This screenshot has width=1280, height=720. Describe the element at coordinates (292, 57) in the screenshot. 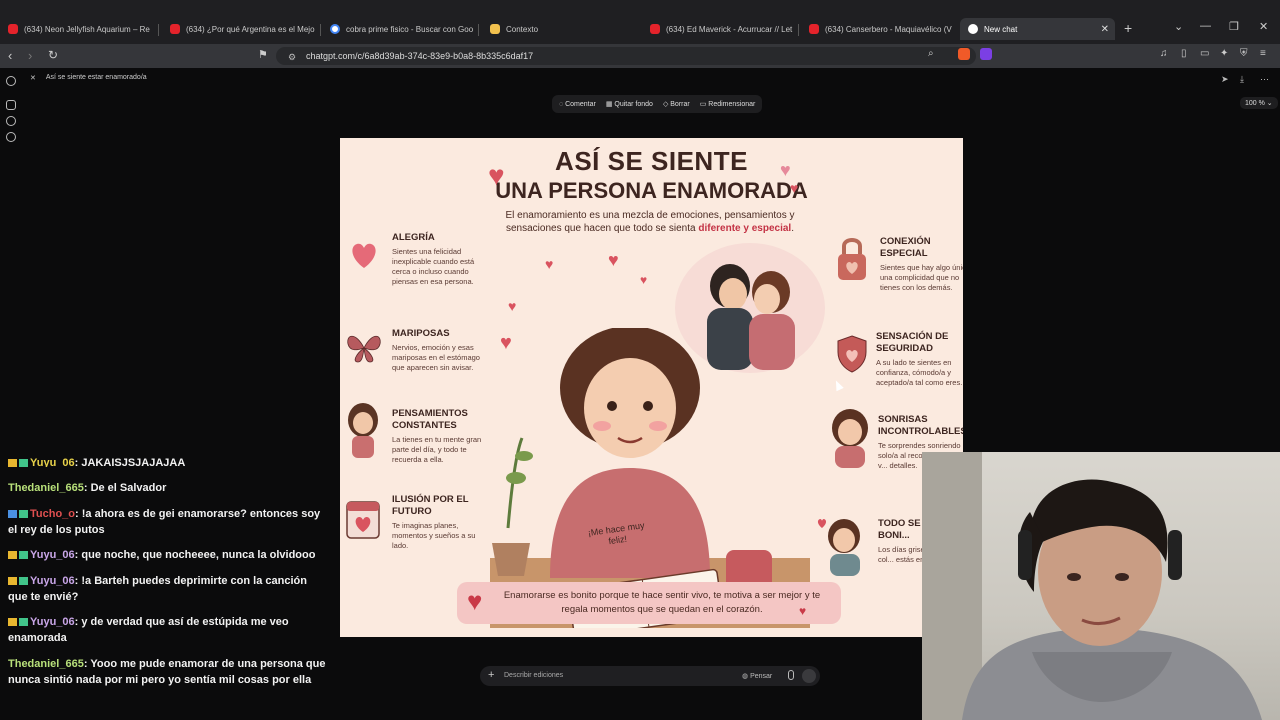

I see `site-settings-icon: ⚙` at that location.